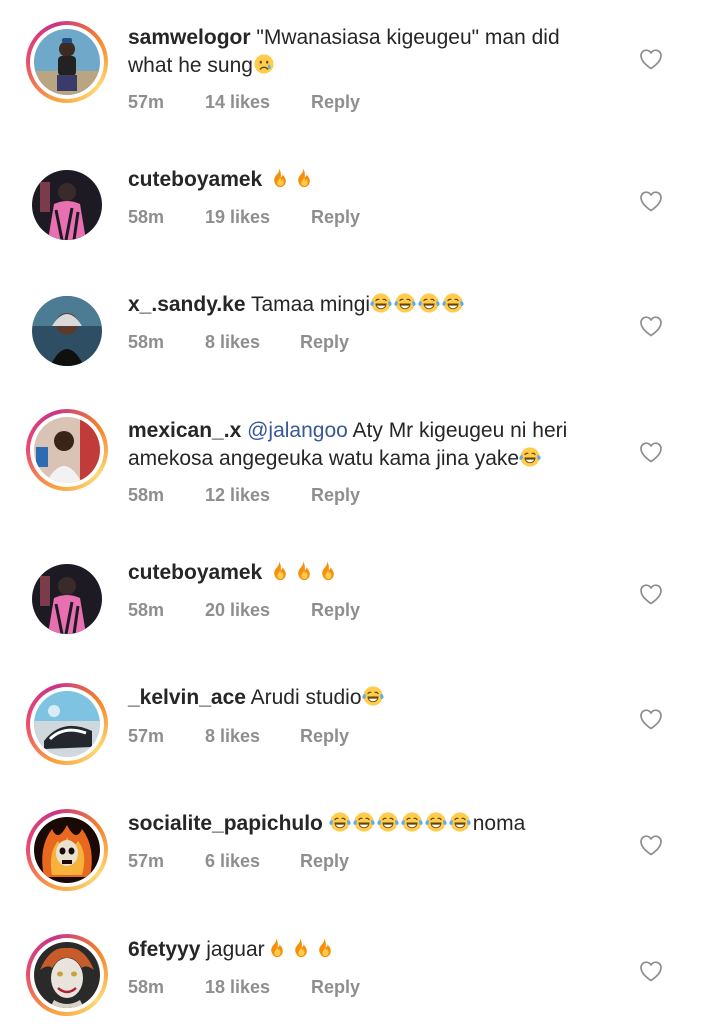  Describe the element at coordinates (184, 430) in the screenshot. I see `comment-username: mexican_.x` at that location.